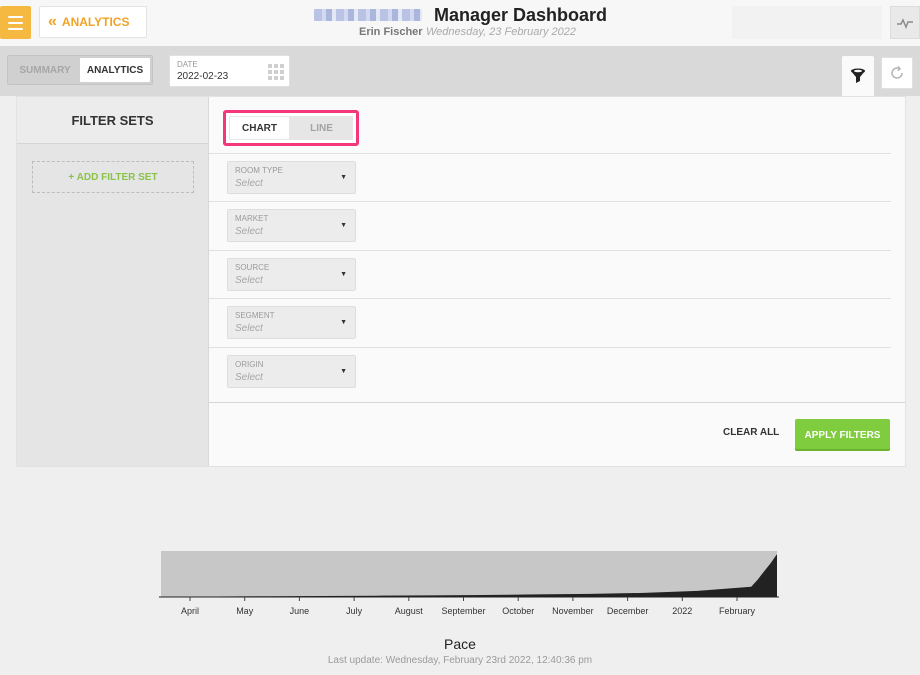 The height and width of the screenshot is (675, 920). Describe the element at coordinates (113, 281) in the screenshot. I see `filter-sets-sidebar: FILTER SETS + ADD FILTER SET` at that location.